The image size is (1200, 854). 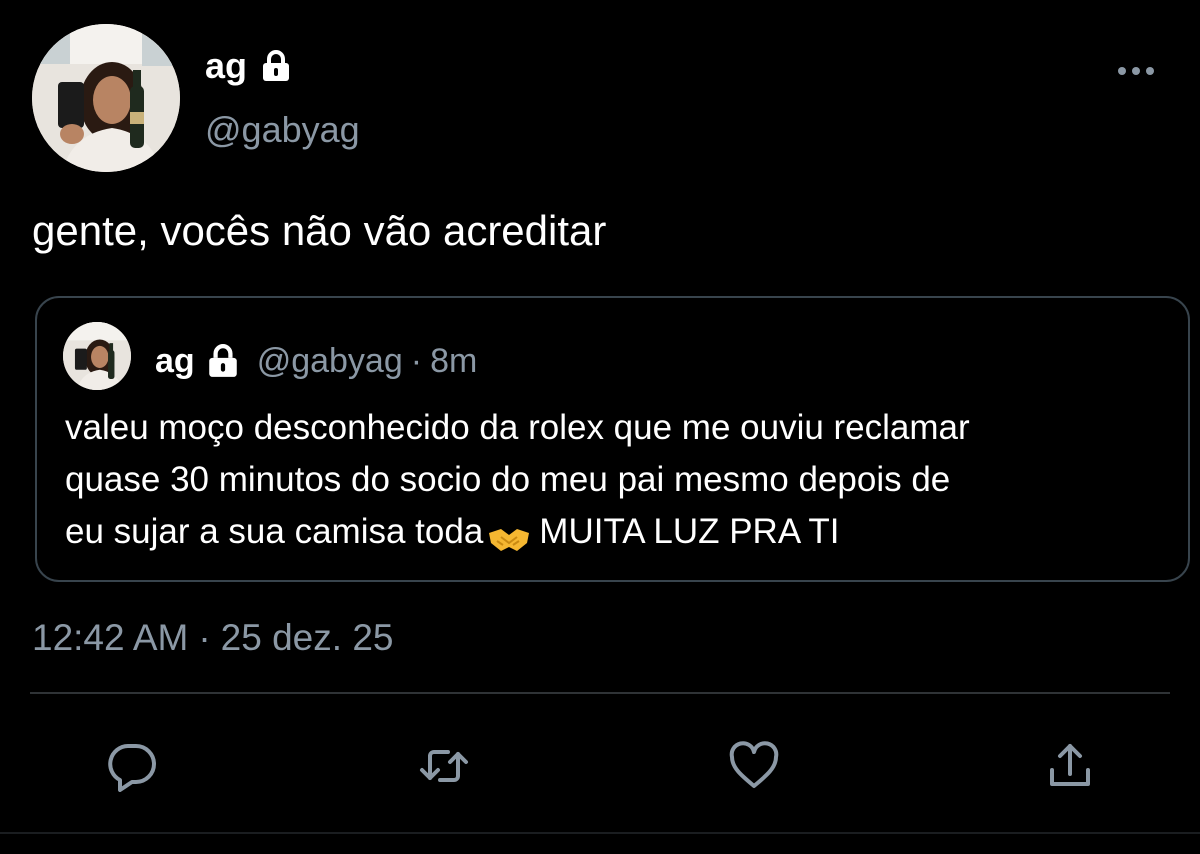 I want to click on quoted-tweet-header: ag @gabyag · 8m, so click(x=316, y=361).